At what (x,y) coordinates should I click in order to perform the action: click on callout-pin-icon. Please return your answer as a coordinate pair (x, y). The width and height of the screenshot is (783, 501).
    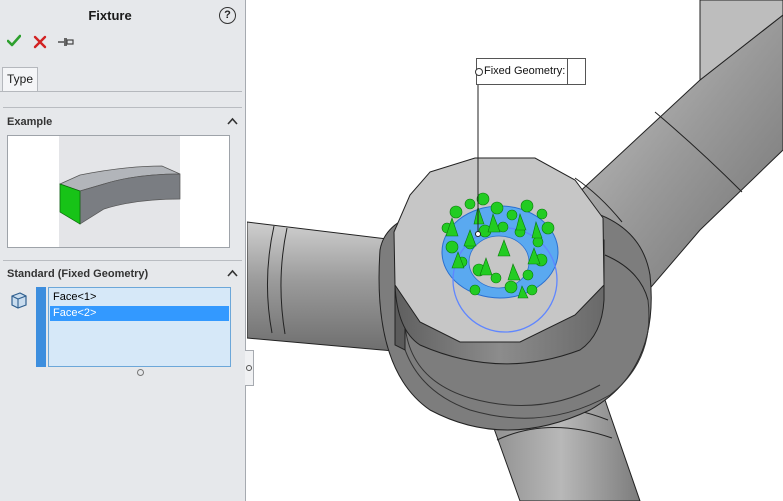
    Looking at the image, I should click on (479, 72).